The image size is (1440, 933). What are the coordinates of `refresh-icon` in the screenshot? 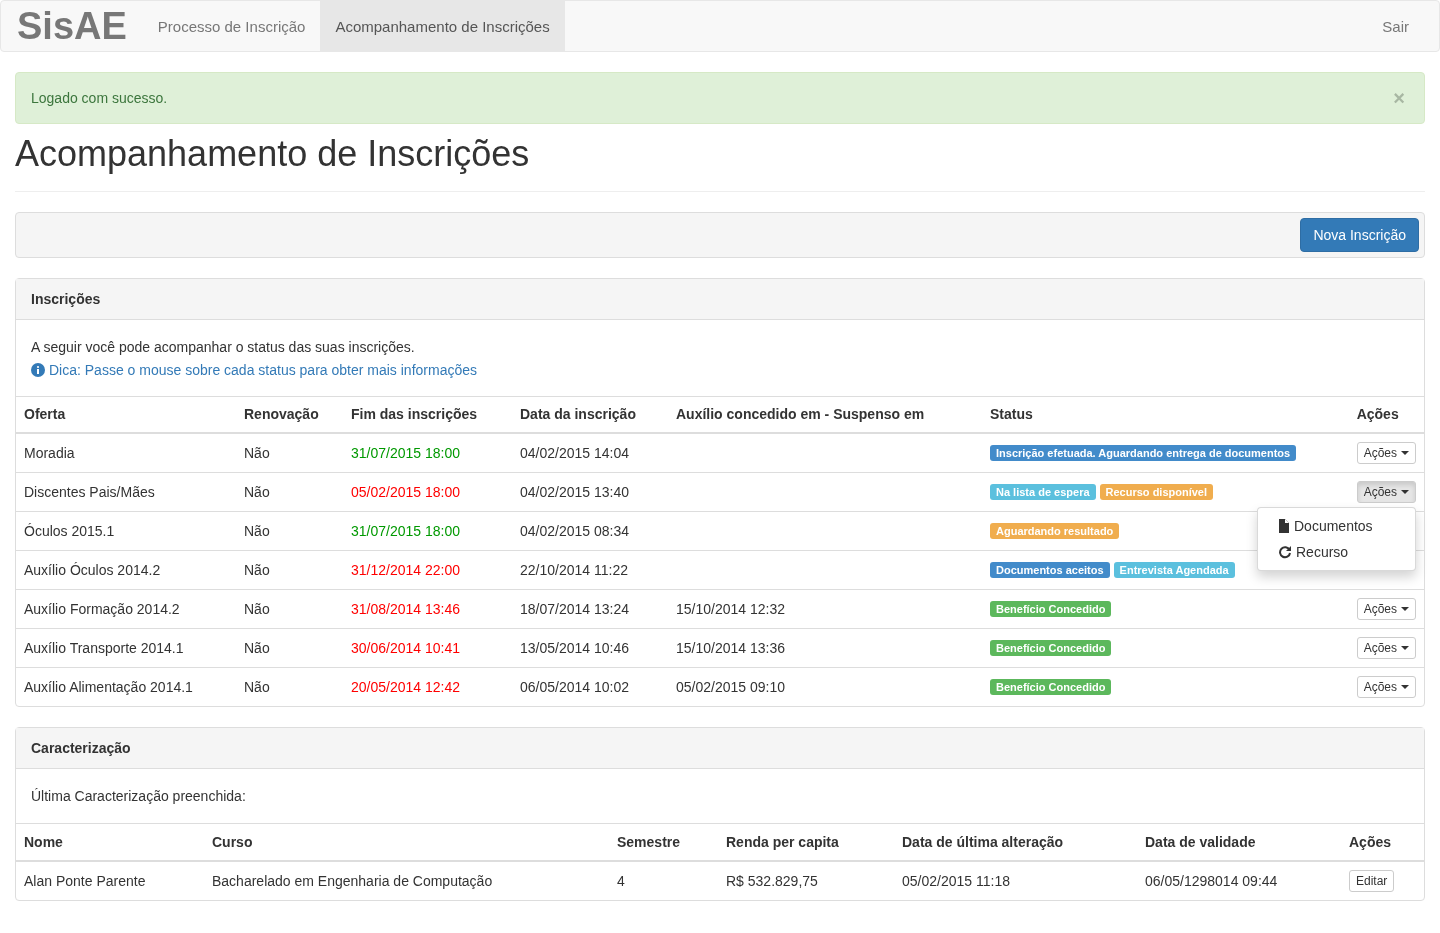 It's located at (1285, 551).